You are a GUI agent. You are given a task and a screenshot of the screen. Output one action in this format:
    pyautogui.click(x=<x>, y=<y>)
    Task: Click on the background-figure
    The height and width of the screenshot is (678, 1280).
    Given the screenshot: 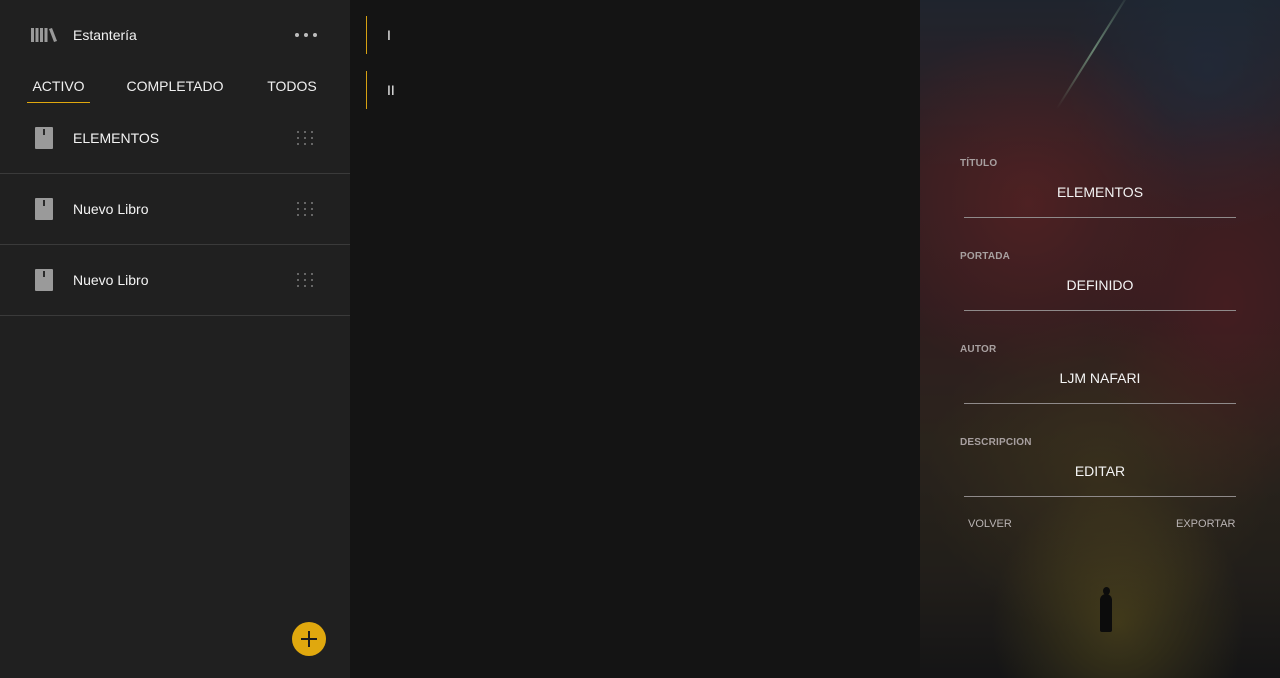 What is the action you would take?
    pyautogui.click(x=1106, y=609)
    